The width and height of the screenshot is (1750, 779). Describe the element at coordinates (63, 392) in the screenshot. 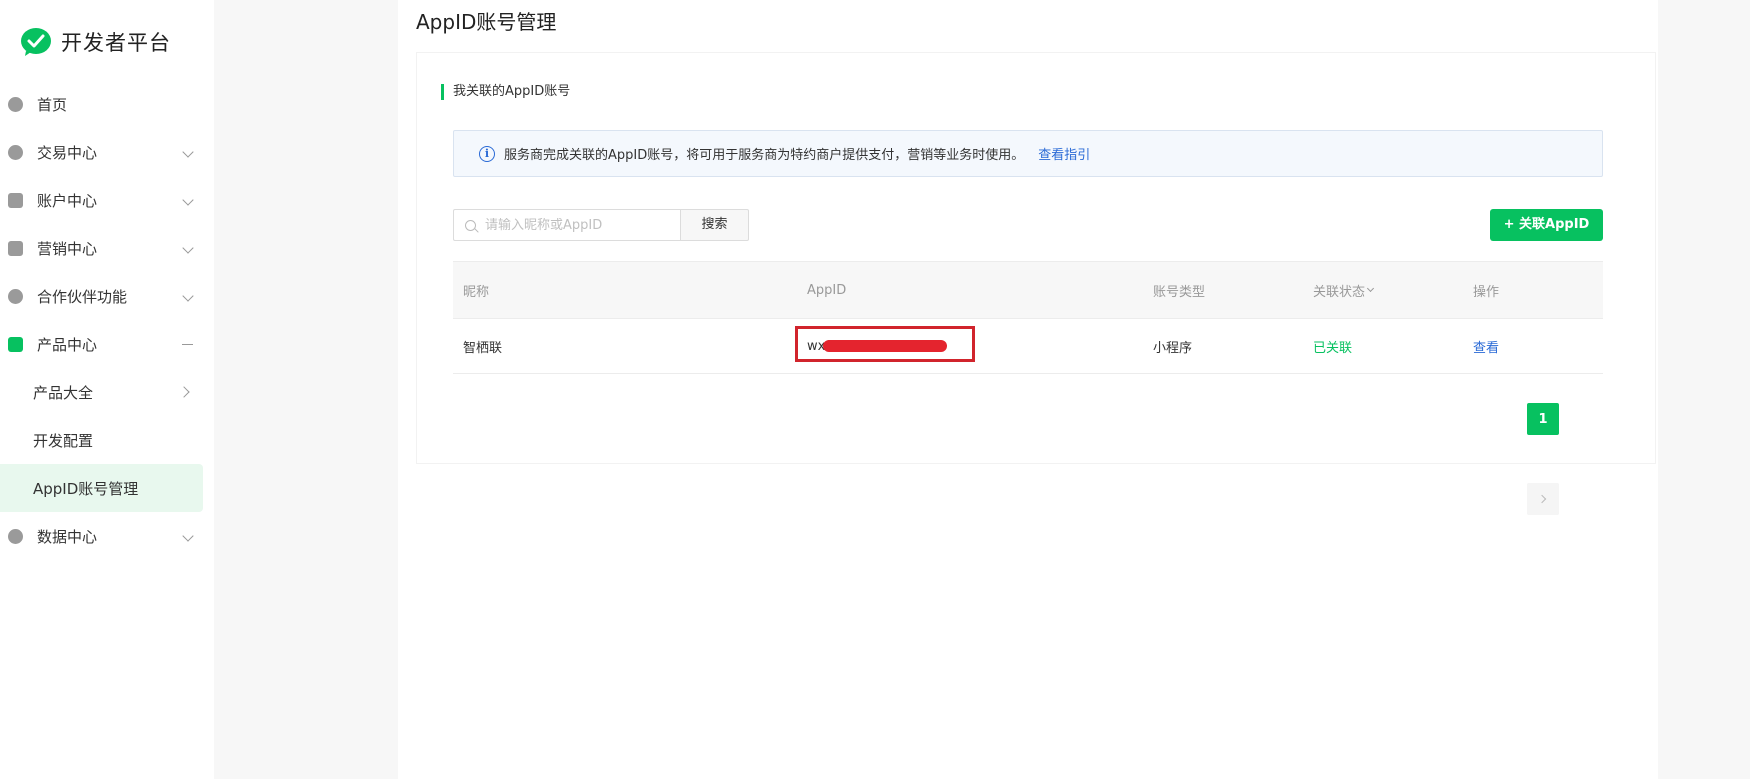

I see `sidebar-item-label: 产品大全` at that location.